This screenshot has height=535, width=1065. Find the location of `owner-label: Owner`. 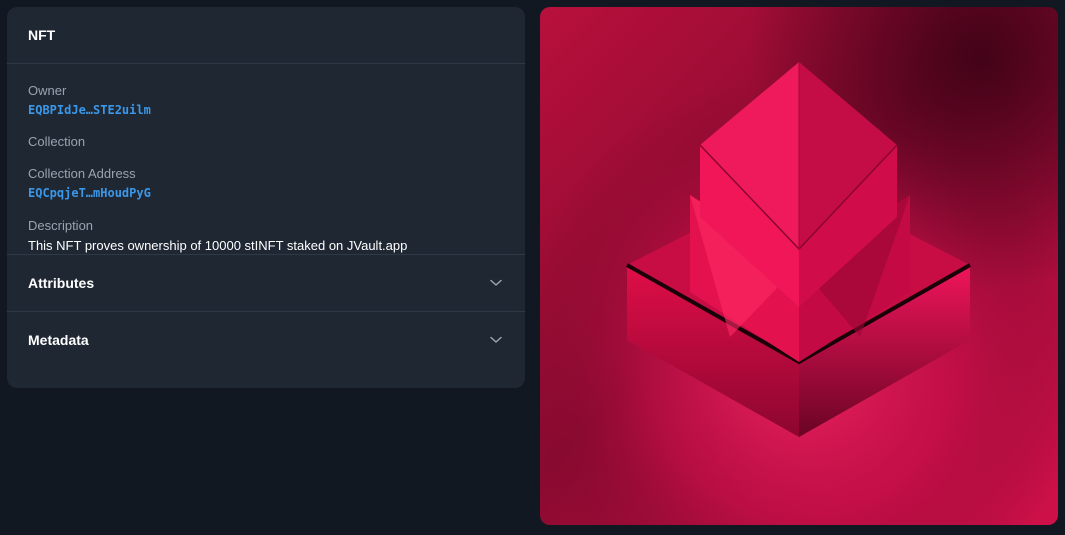

owner-label: Owner is located at coordinates (47, 90).